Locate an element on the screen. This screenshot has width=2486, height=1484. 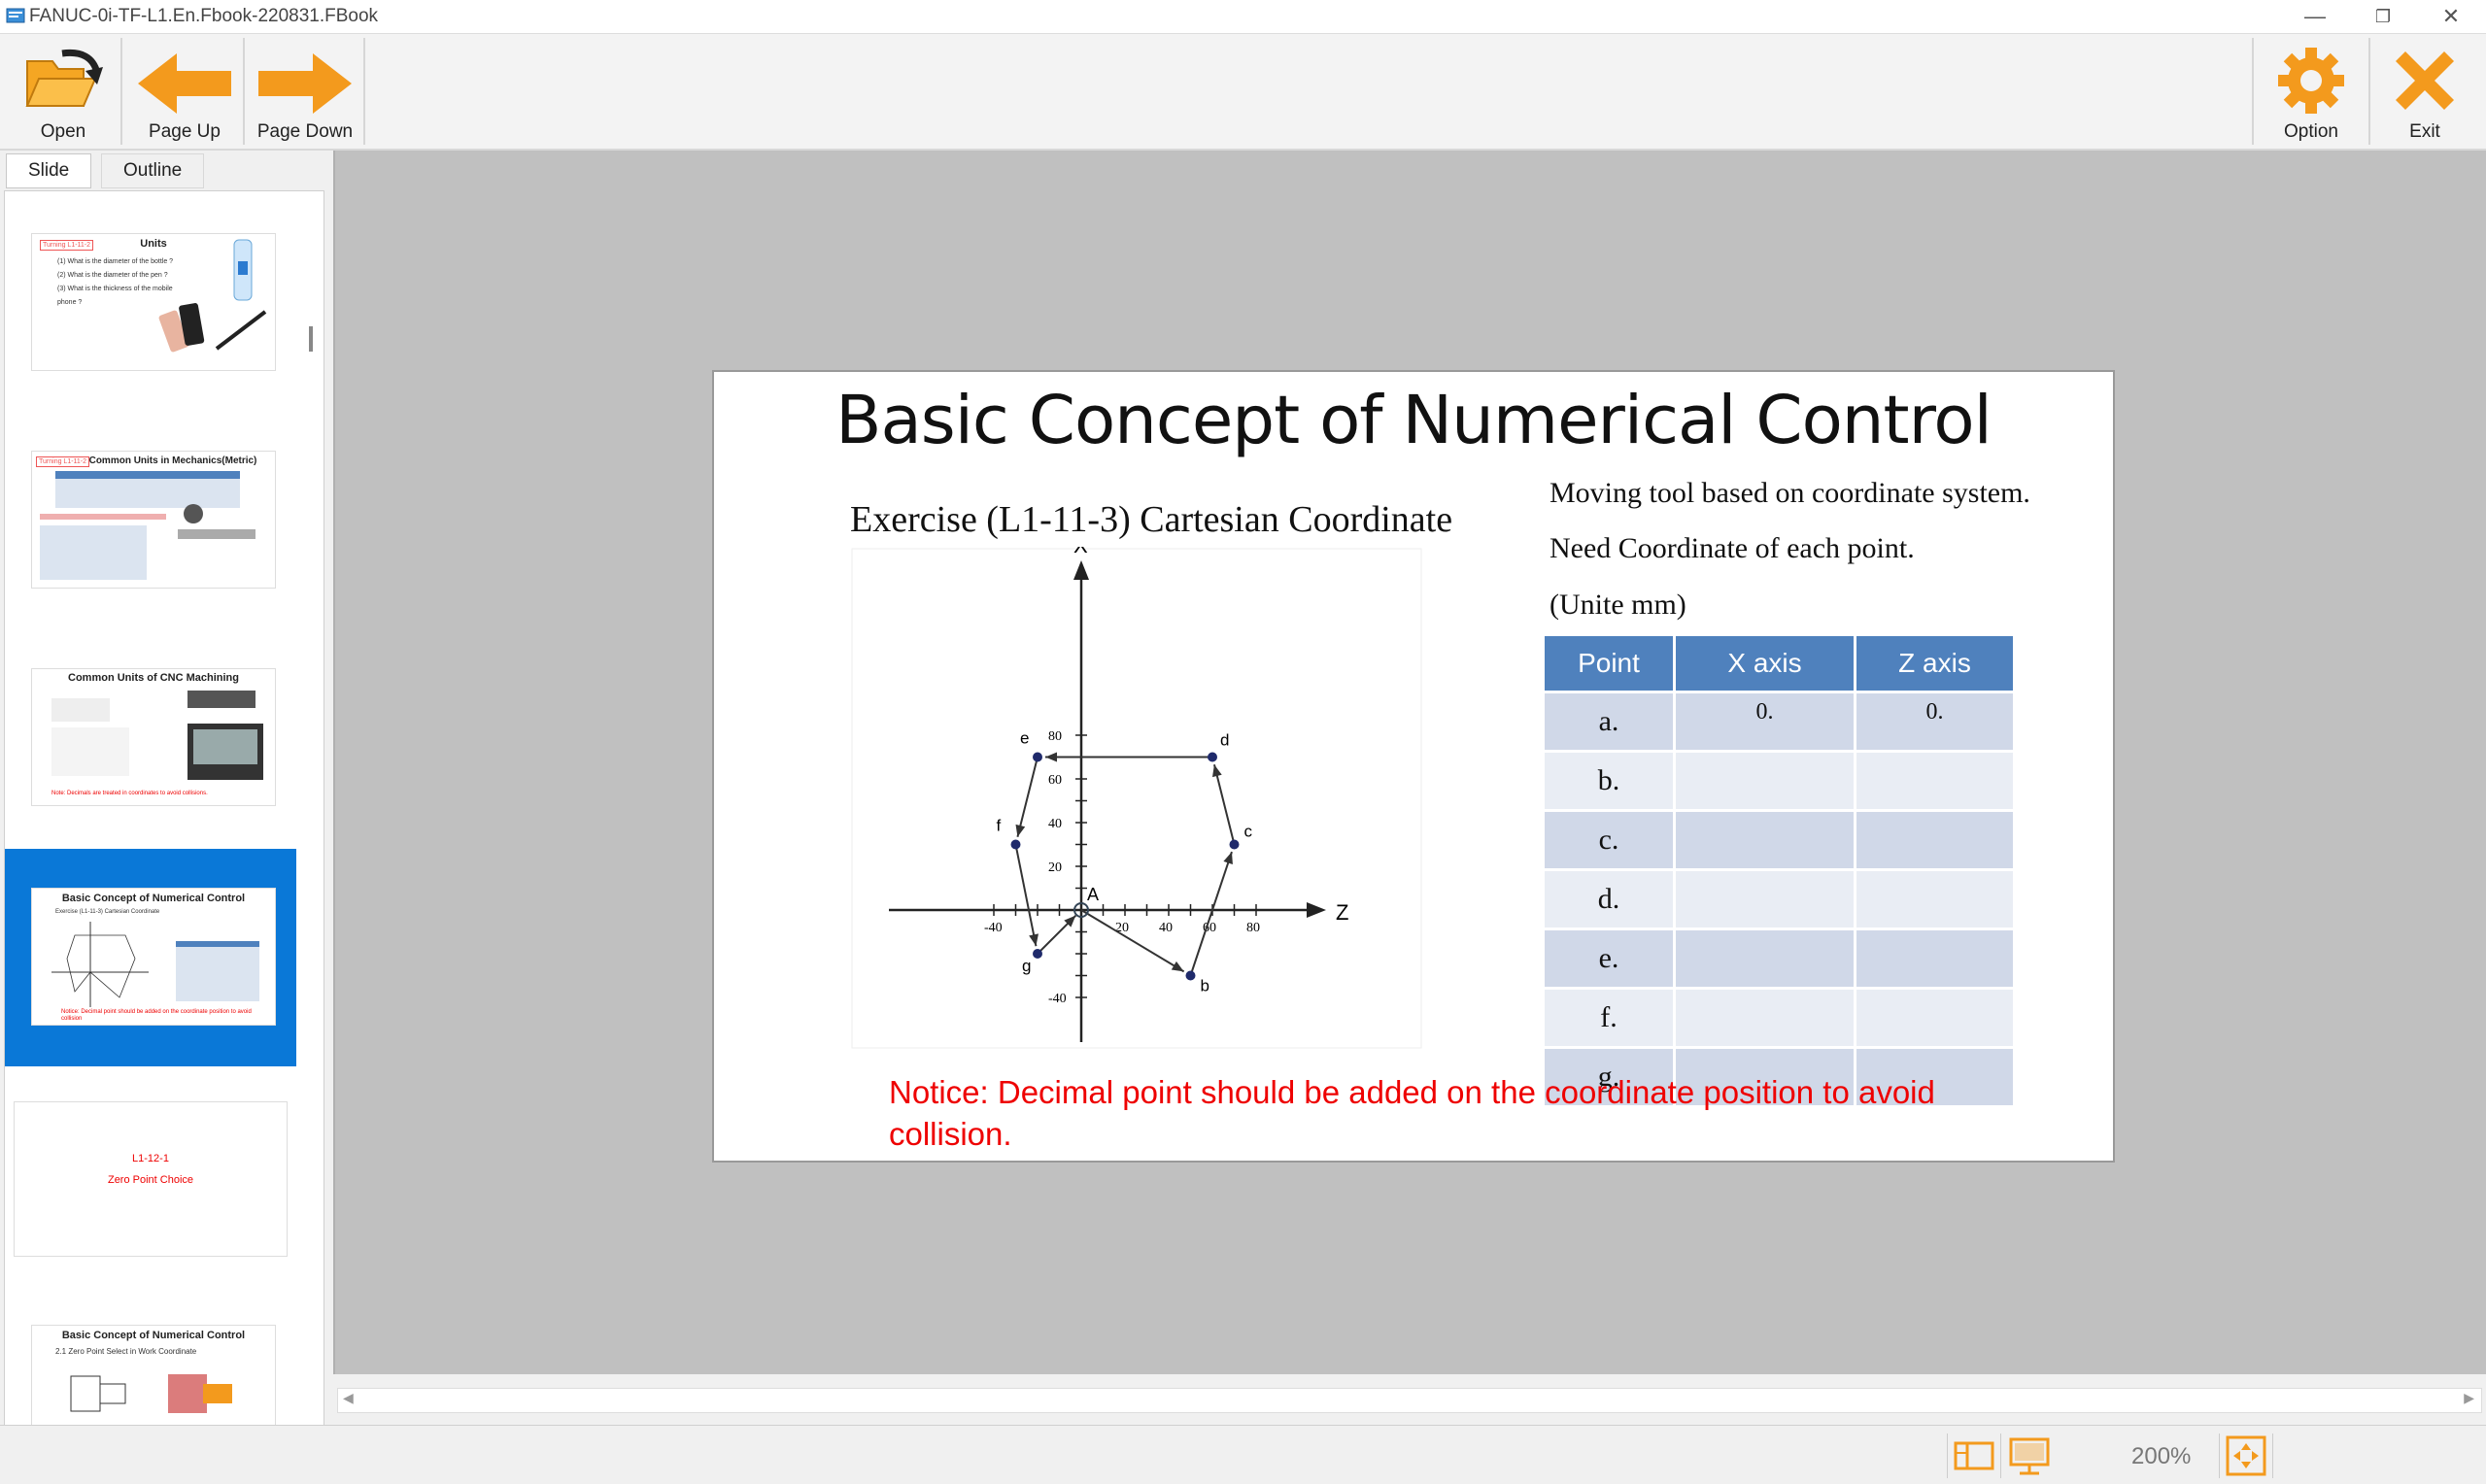
header-z-axis: Z axis is located at coordinates (1936, 664).